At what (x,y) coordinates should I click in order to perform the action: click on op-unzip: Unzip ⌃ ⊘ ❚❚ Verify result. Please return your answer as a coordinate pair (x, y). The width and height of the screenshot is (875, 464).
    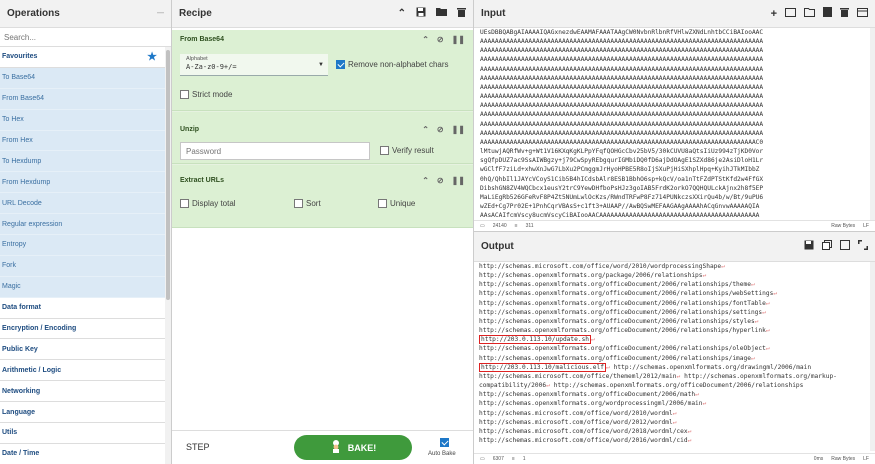
    Looking at the image, I should click on (322, 137).